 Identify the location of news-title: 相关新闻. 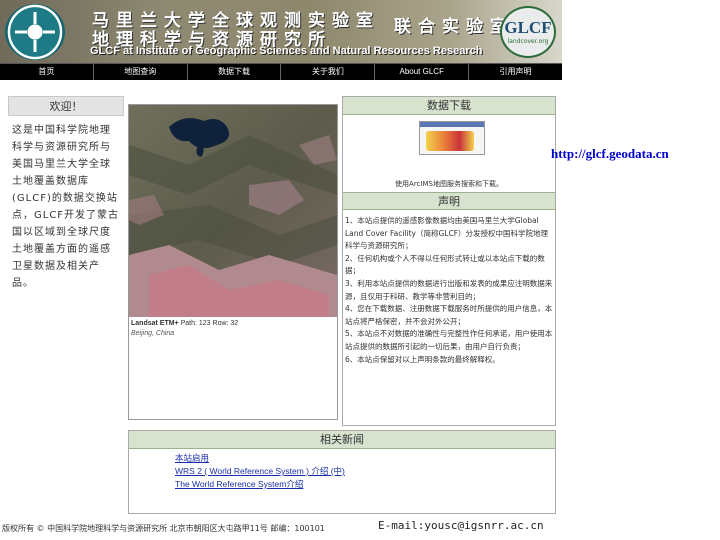
(342, 440).